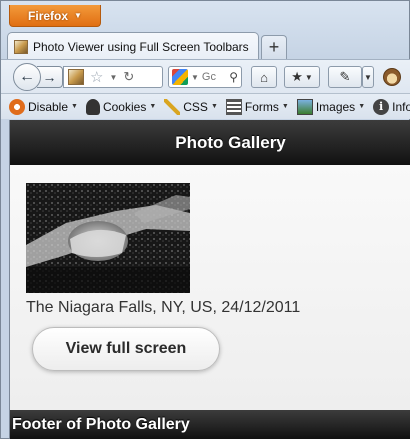 The image size is (410, 439). Describe the element at coordinates (128, 77) in the screenshot. I see `reload-icon: ↻` at that location.